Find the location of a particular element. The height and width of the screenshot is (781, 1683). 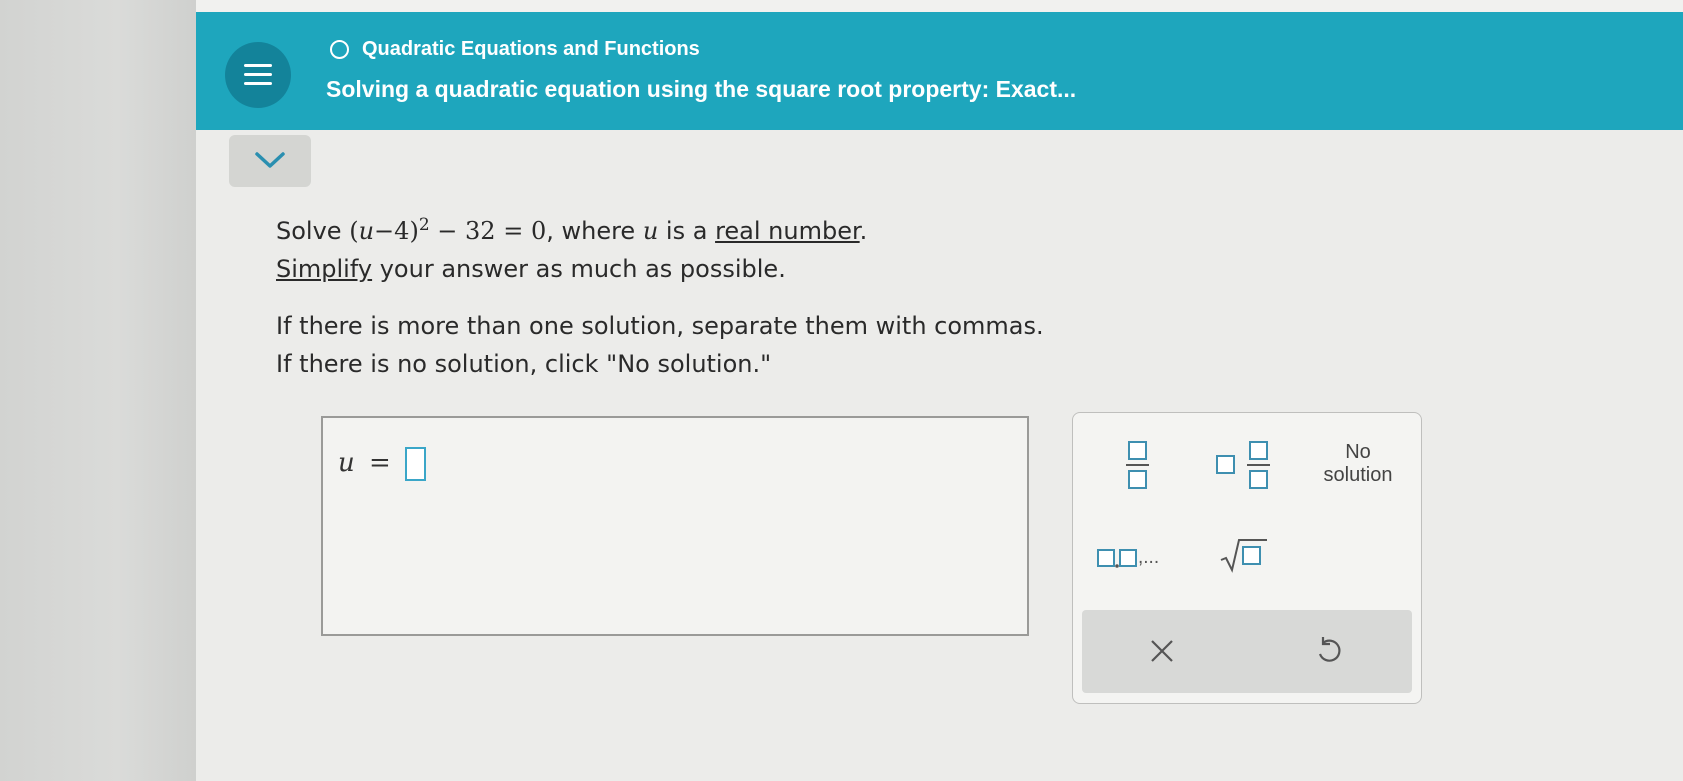

eq-var: u is located at coordinates (366, 231).